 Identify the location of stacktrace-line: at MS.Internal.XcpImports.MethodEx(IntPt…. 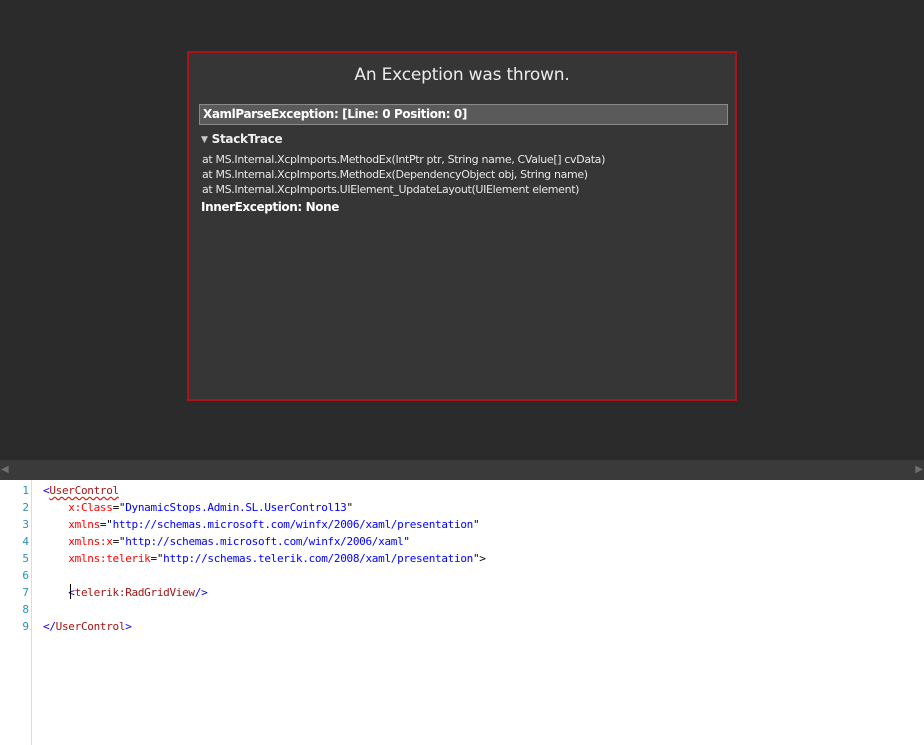
(404, 159).